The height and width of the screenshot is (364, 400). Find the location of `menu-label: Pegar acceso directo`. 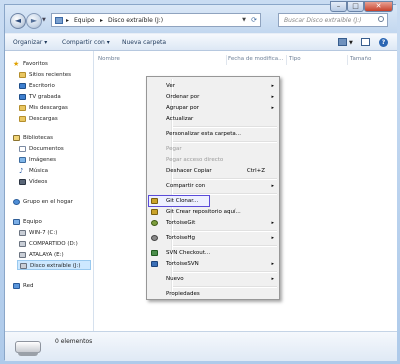

menu-label: Pegar acceso directo is located at coordinates (195, 160).